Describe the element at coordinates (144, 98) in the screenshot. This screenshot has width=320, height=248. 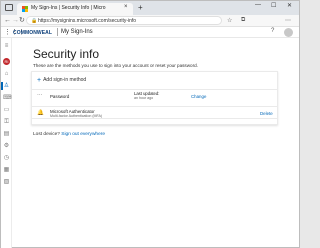
I see `last-updated-value: an hour ago` at that location.